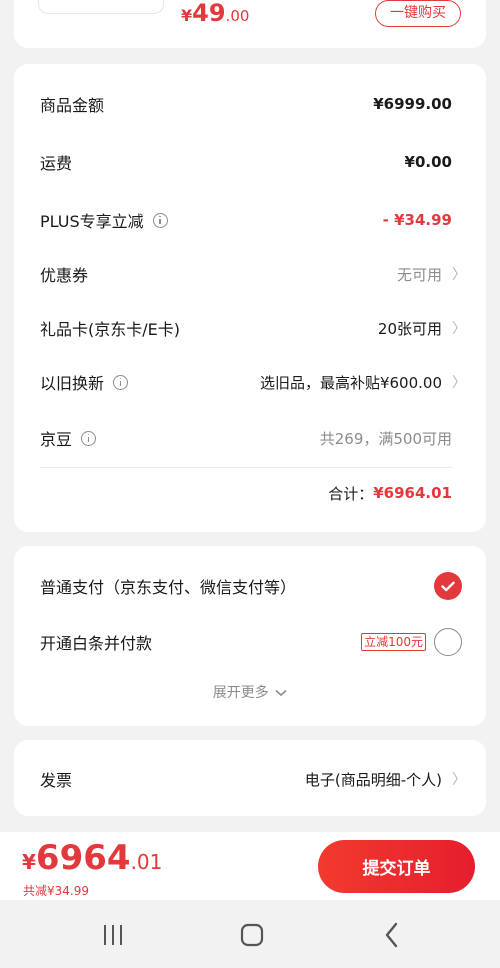 This screenshot has height=968, width=500. Describe the element at coordinates (96, 643) in the screenshot. I see `payment-baitiao-label: 开通白条并付款` at that location.